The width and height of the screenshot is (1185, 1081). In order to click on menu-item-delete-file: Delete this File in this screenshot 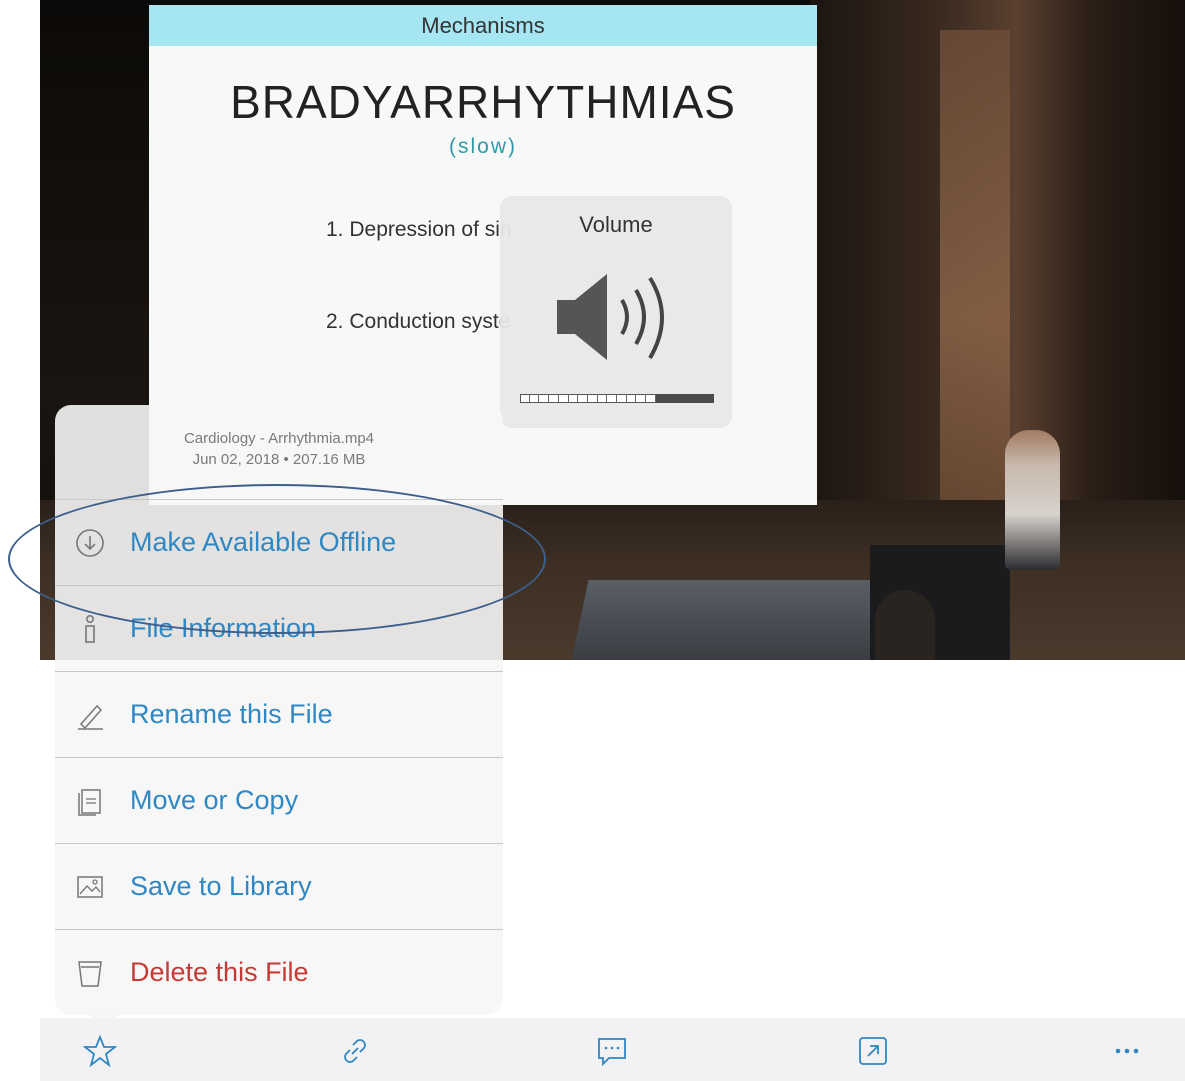, I will do `click(279, 972)`.